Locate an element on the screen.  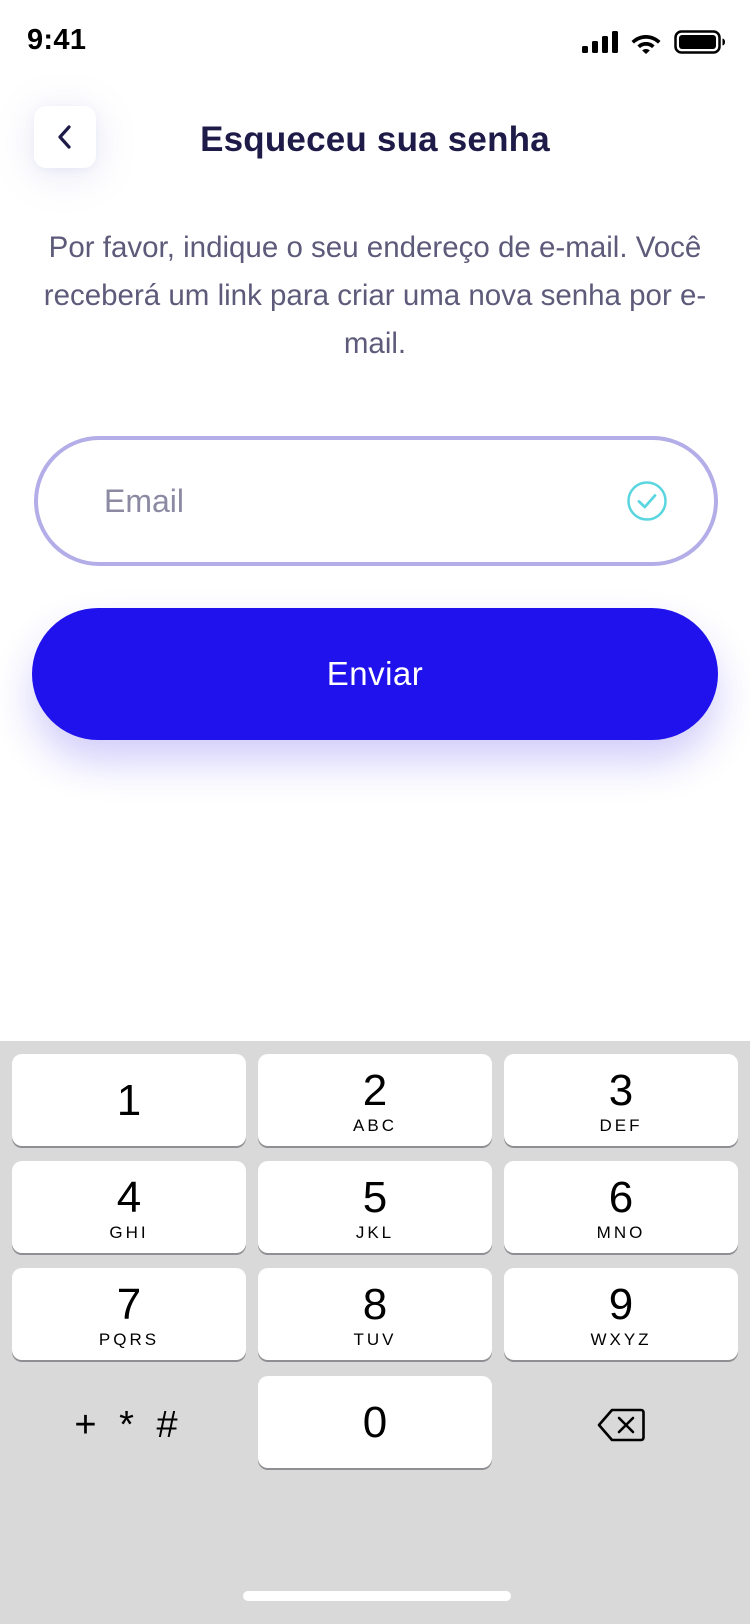
key-5: 5 JKL is located at coordinates (375, 1207).